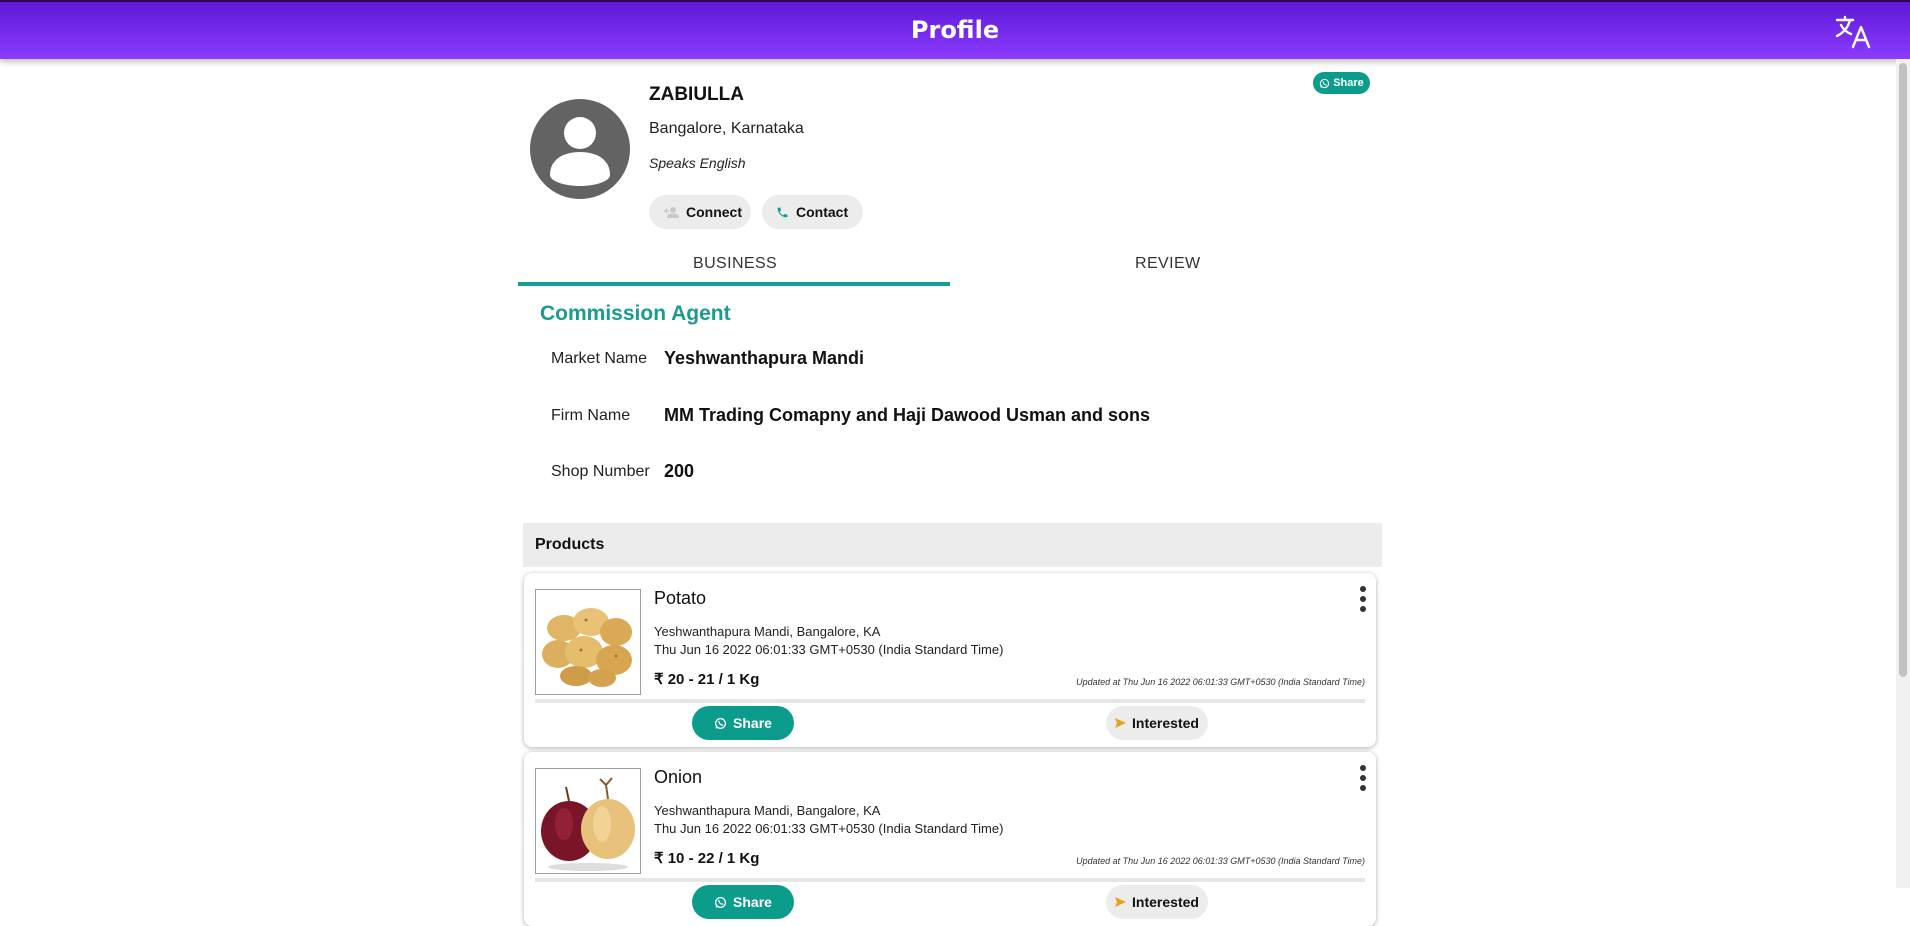 The height and width of the screenshot is (926, 1910). Describe the element at coordinates (726, 128) in the screenshot. I see `profile-location: Bangalore, Karnataka` at that location.